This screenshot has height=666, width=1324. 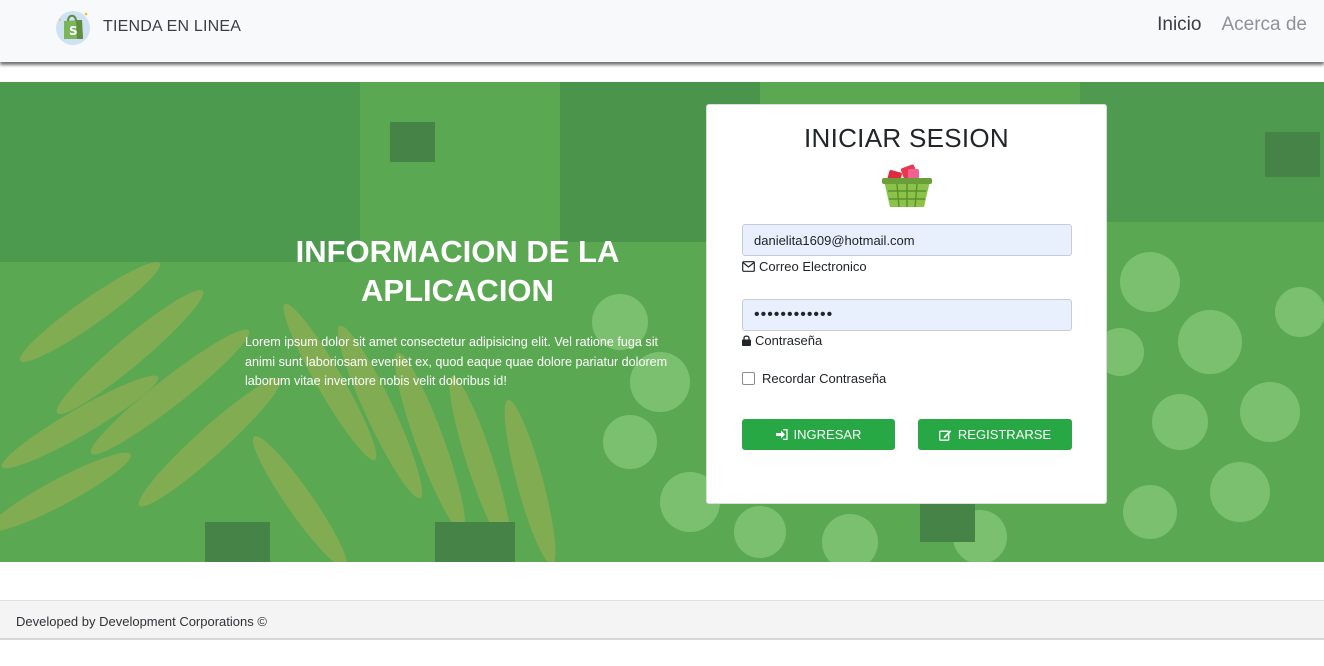 I want to click on sign-in-icon, so click(x=781, y=434).